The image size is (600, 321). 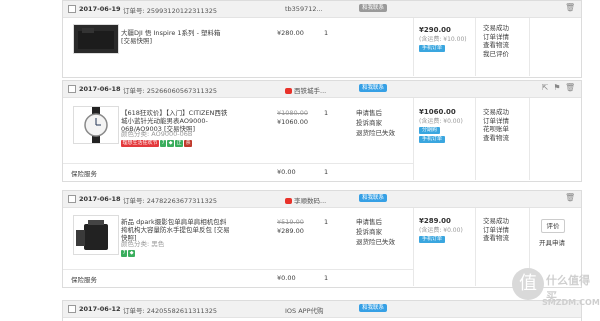 I want to click on total-amount: ¥289.00, so click(x=435, y=221).